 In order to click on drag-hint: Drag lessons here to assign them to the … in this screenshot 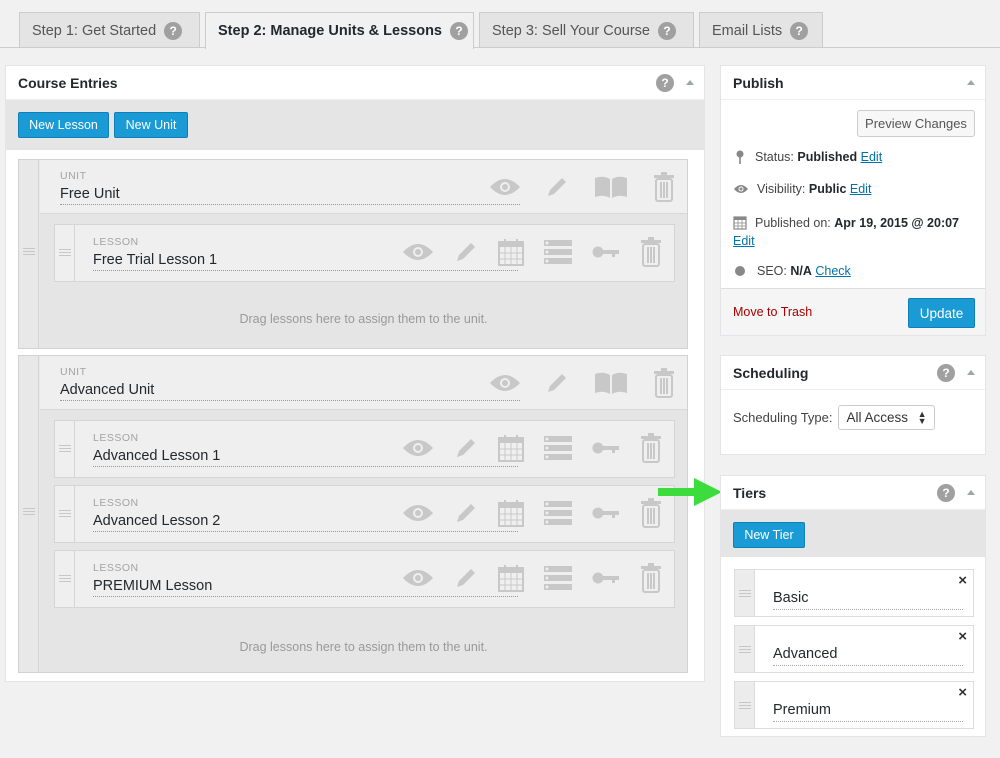, I will do `click(363, 319)`.